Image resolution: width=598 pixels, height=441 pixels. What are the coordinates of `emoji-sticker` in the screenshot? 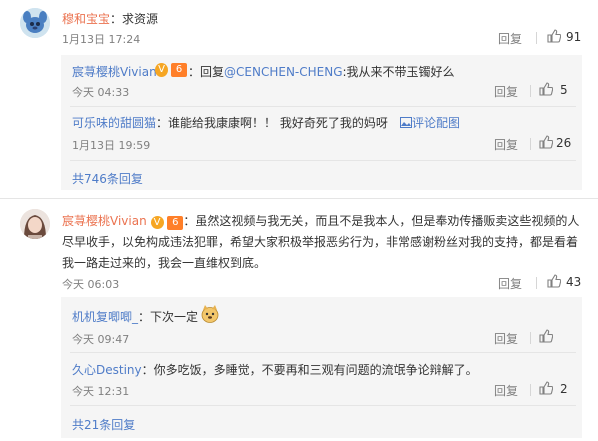 It's located at (210, 315).